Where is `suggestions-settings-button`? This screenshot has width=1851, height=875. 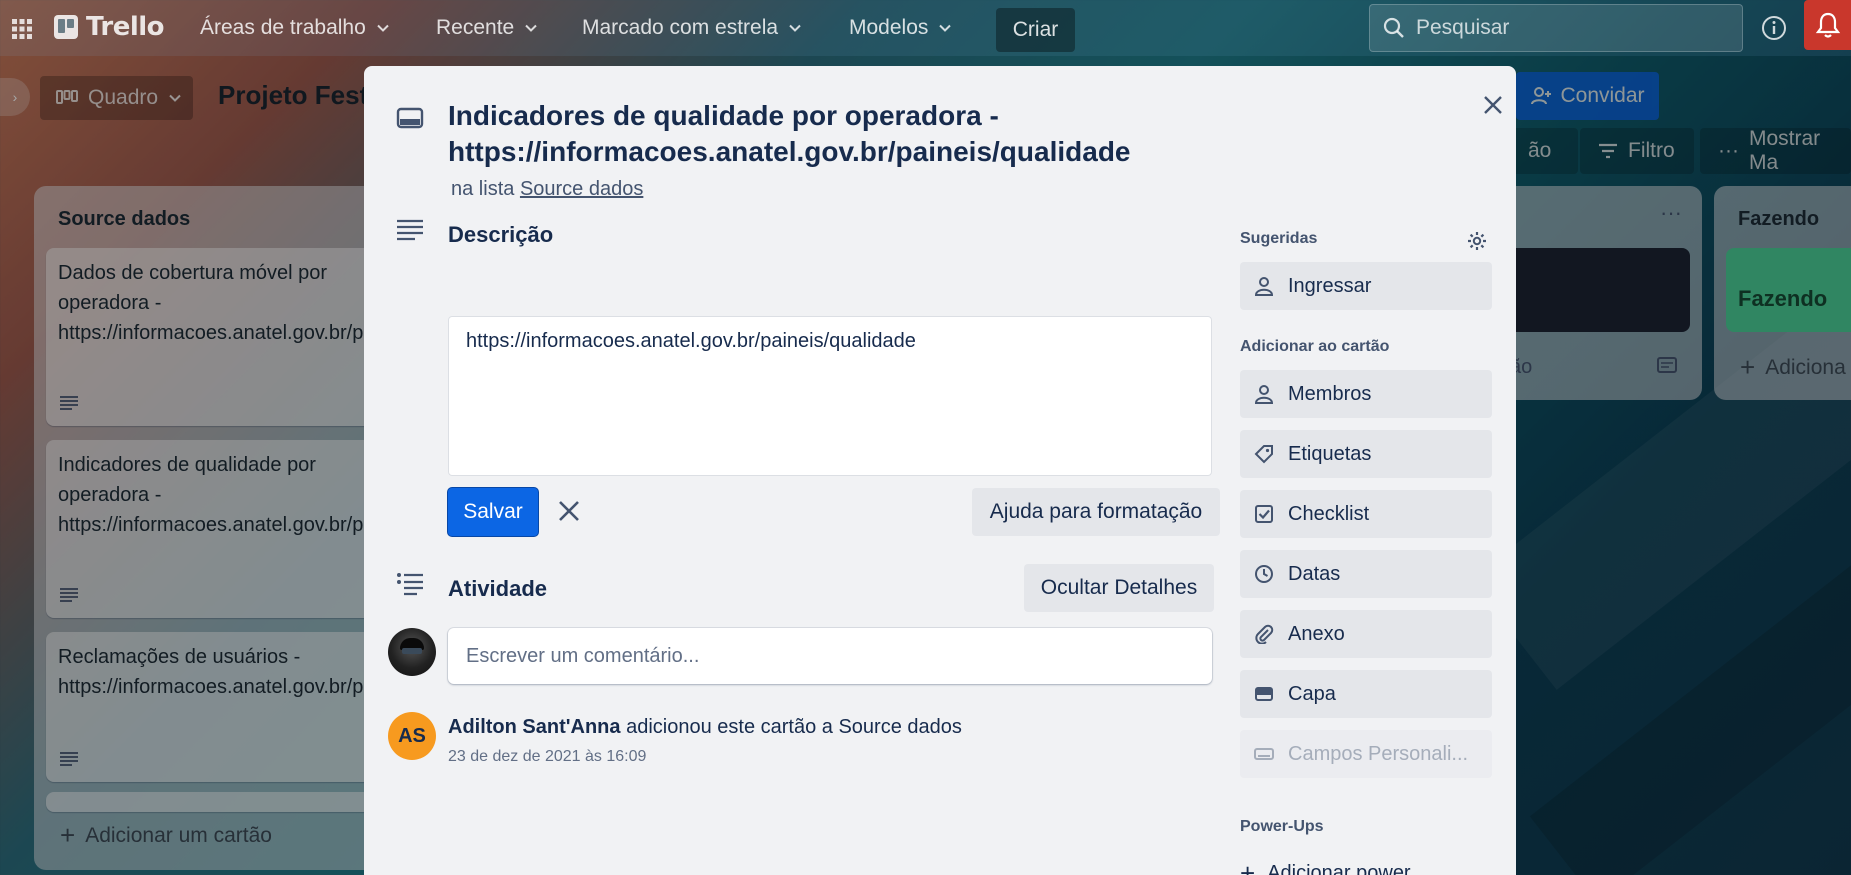
suggestions-settings-button is located at coordinates (1477, 241).